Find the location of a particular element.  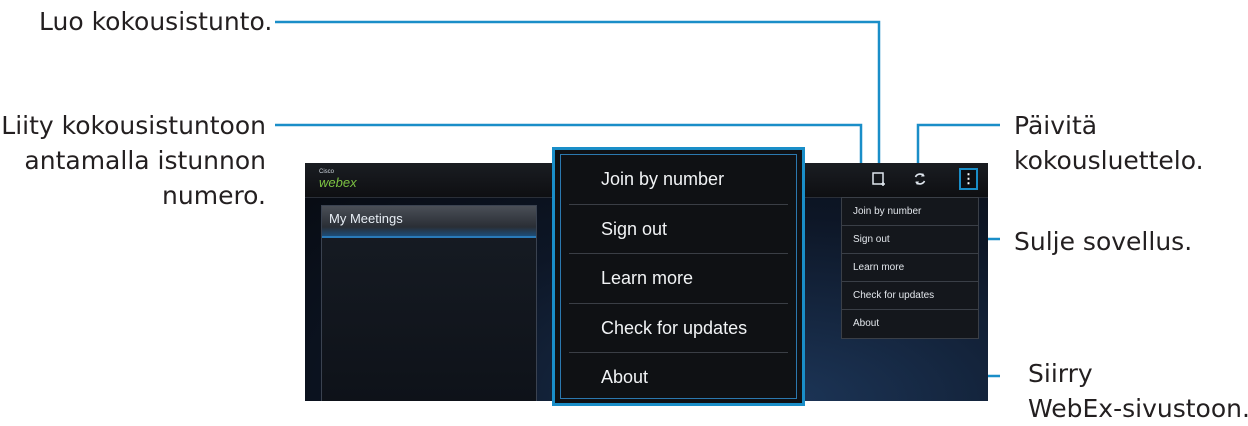

callout-refresh: Päivitä kokousluettelo. is located at coordinates (1109, 143).